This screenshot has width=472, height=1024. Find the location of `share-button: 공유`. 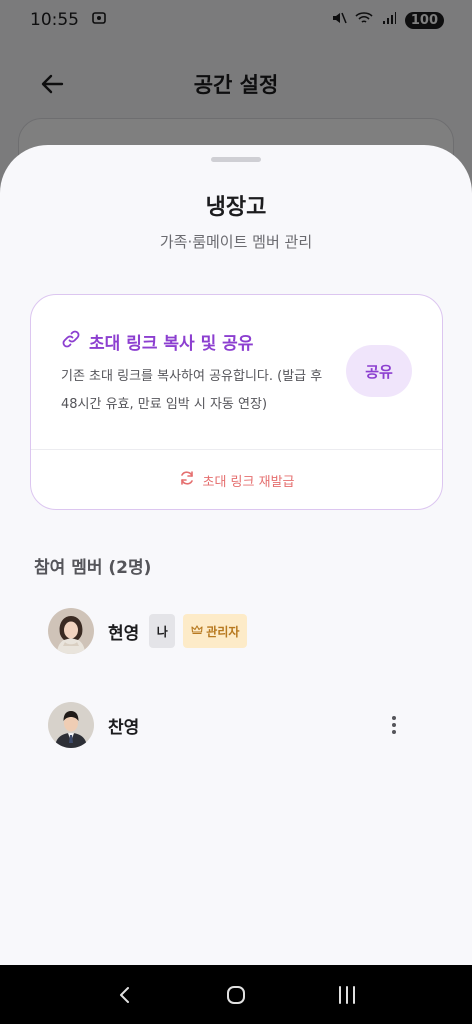

share-button: 공유 is located at coordinates (379, 371).